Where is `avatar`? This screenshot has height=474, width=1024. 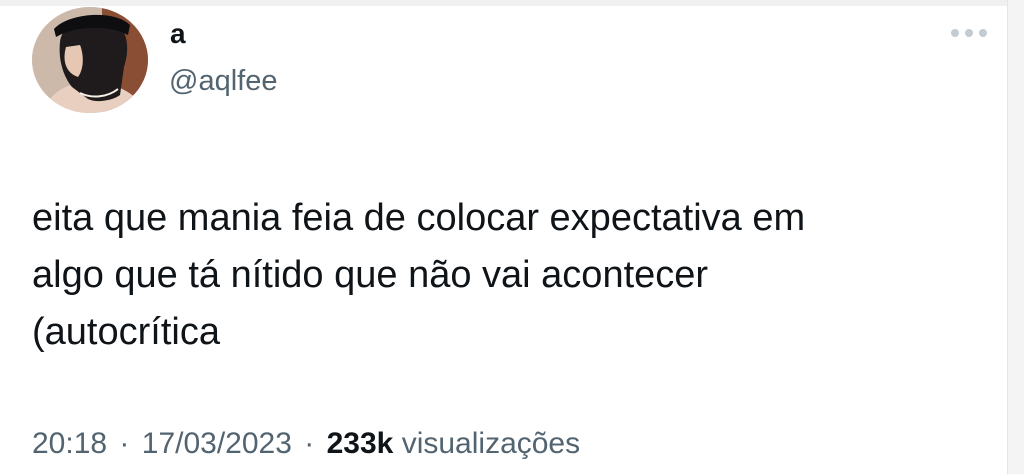
avatar is located at coordinates (90, 60).